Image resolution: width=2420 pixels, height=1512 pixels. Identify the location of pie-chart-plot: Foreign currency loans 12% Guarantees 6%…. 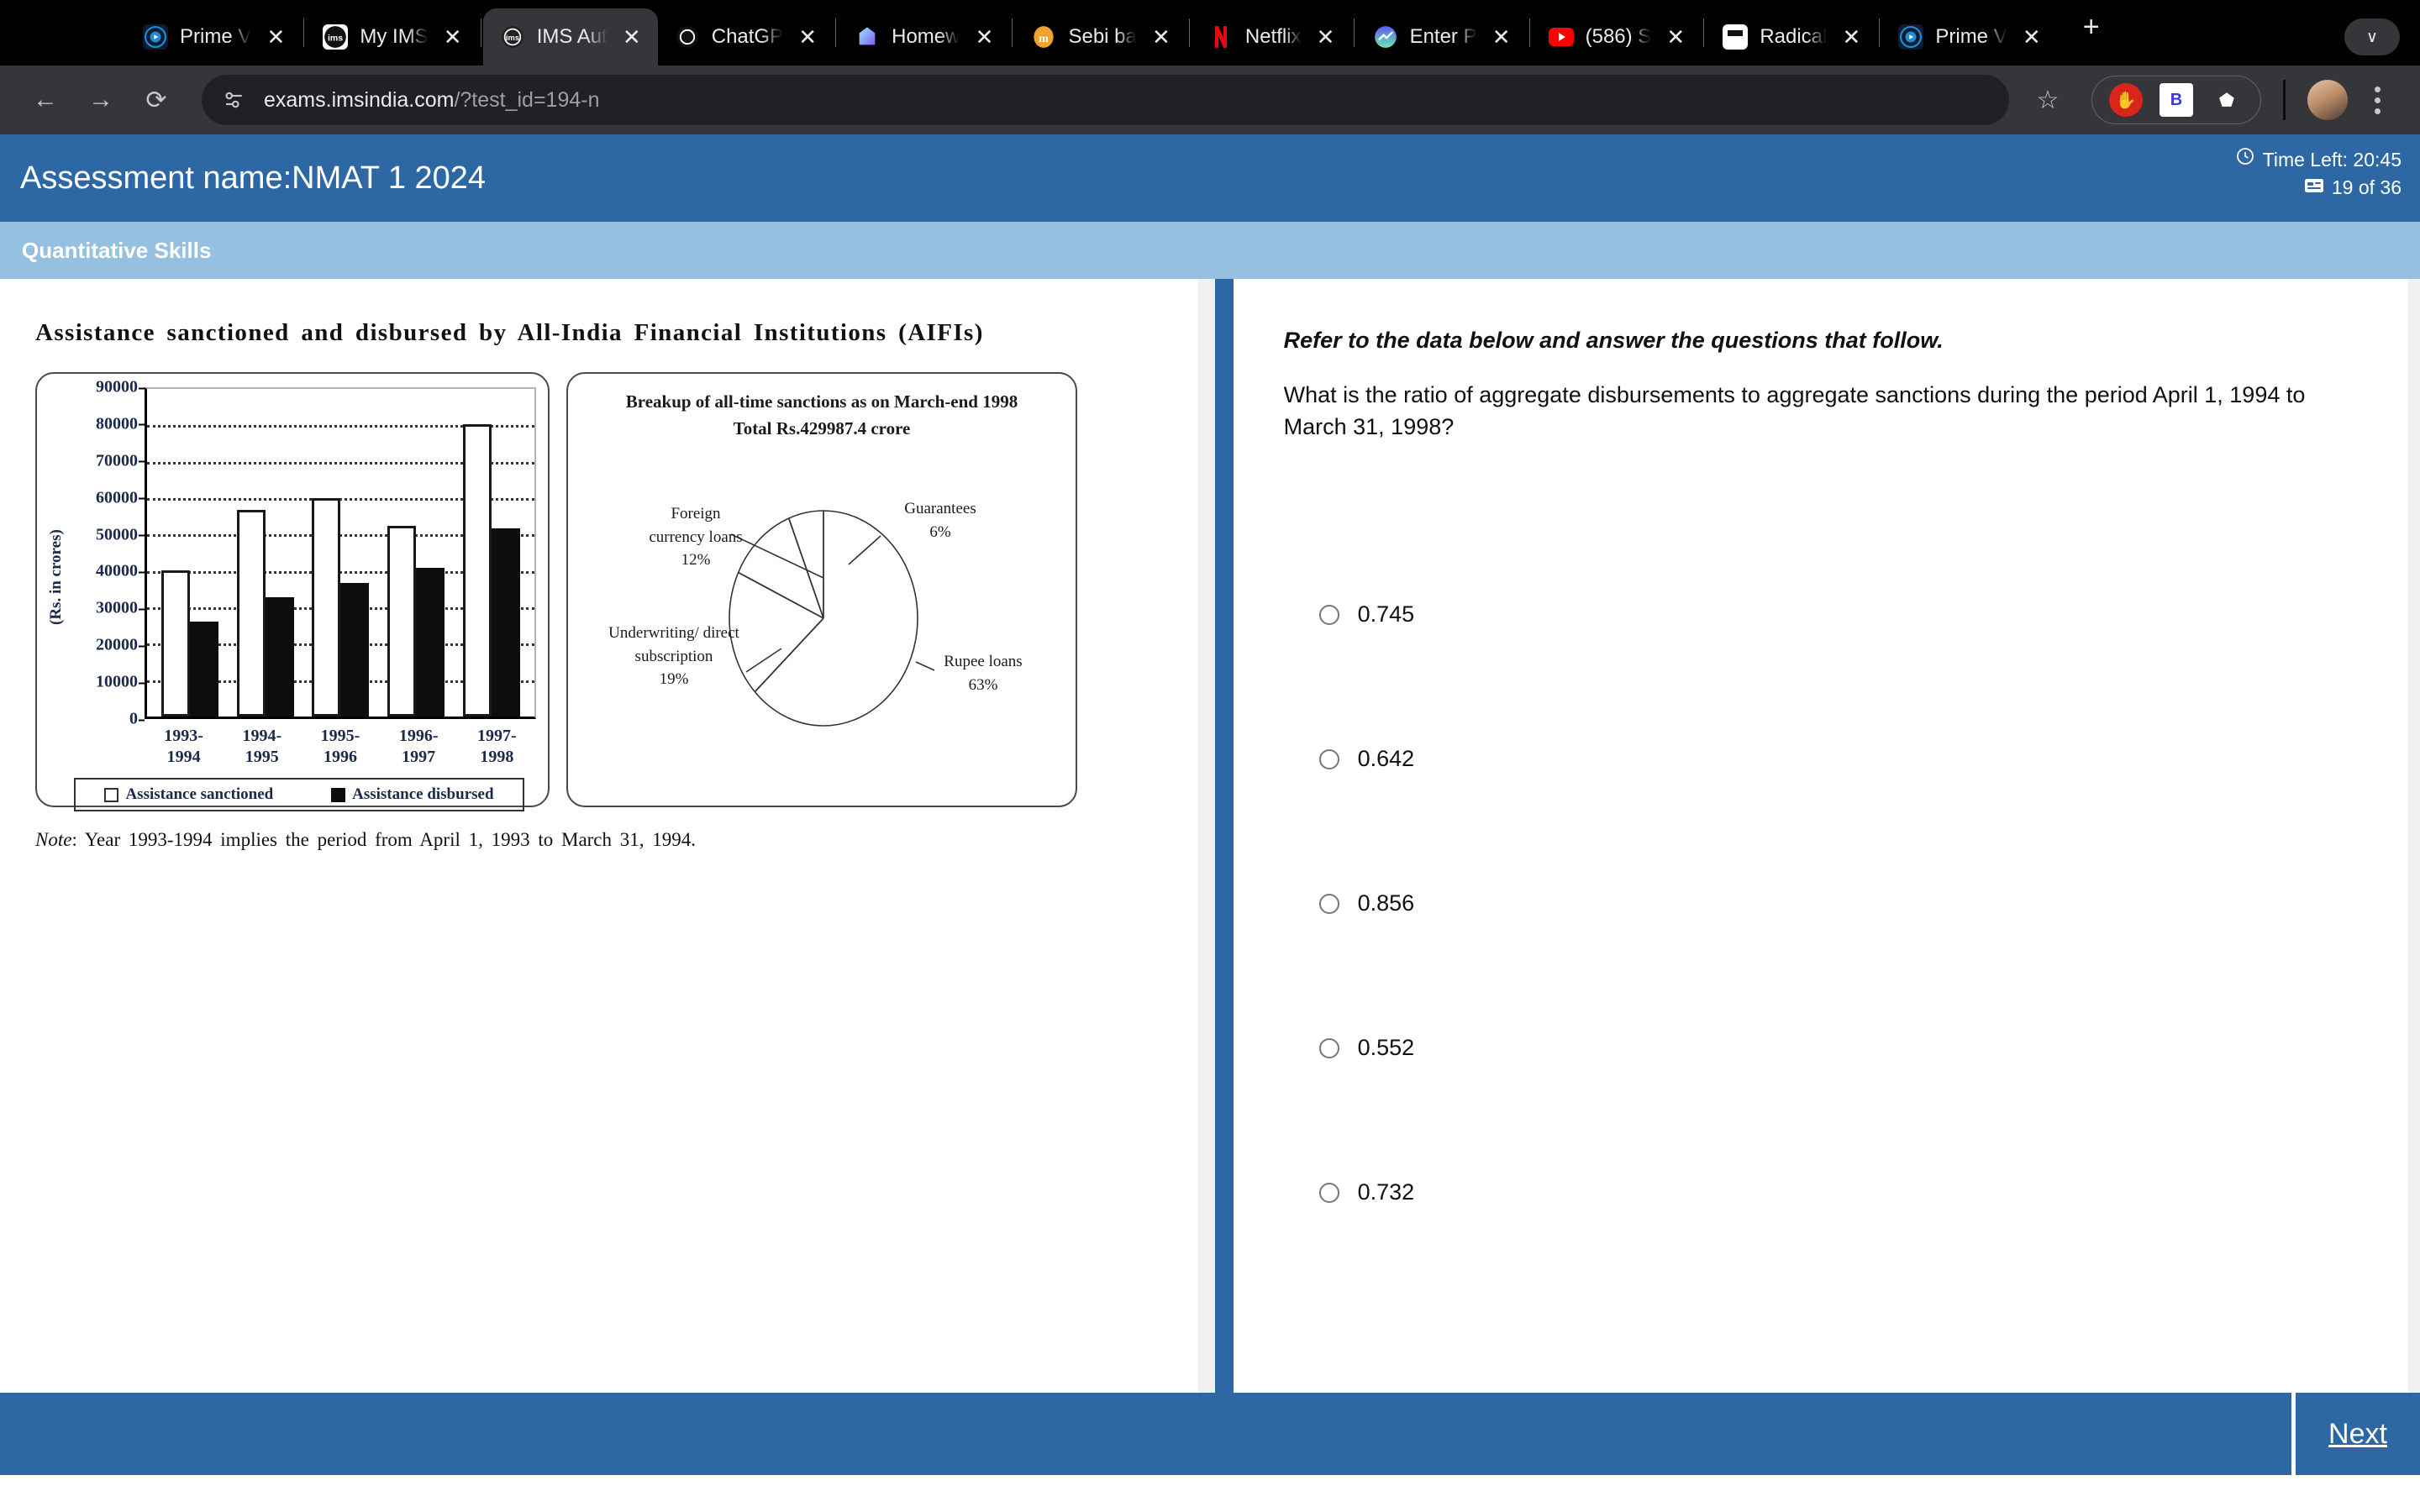
(822, 618).